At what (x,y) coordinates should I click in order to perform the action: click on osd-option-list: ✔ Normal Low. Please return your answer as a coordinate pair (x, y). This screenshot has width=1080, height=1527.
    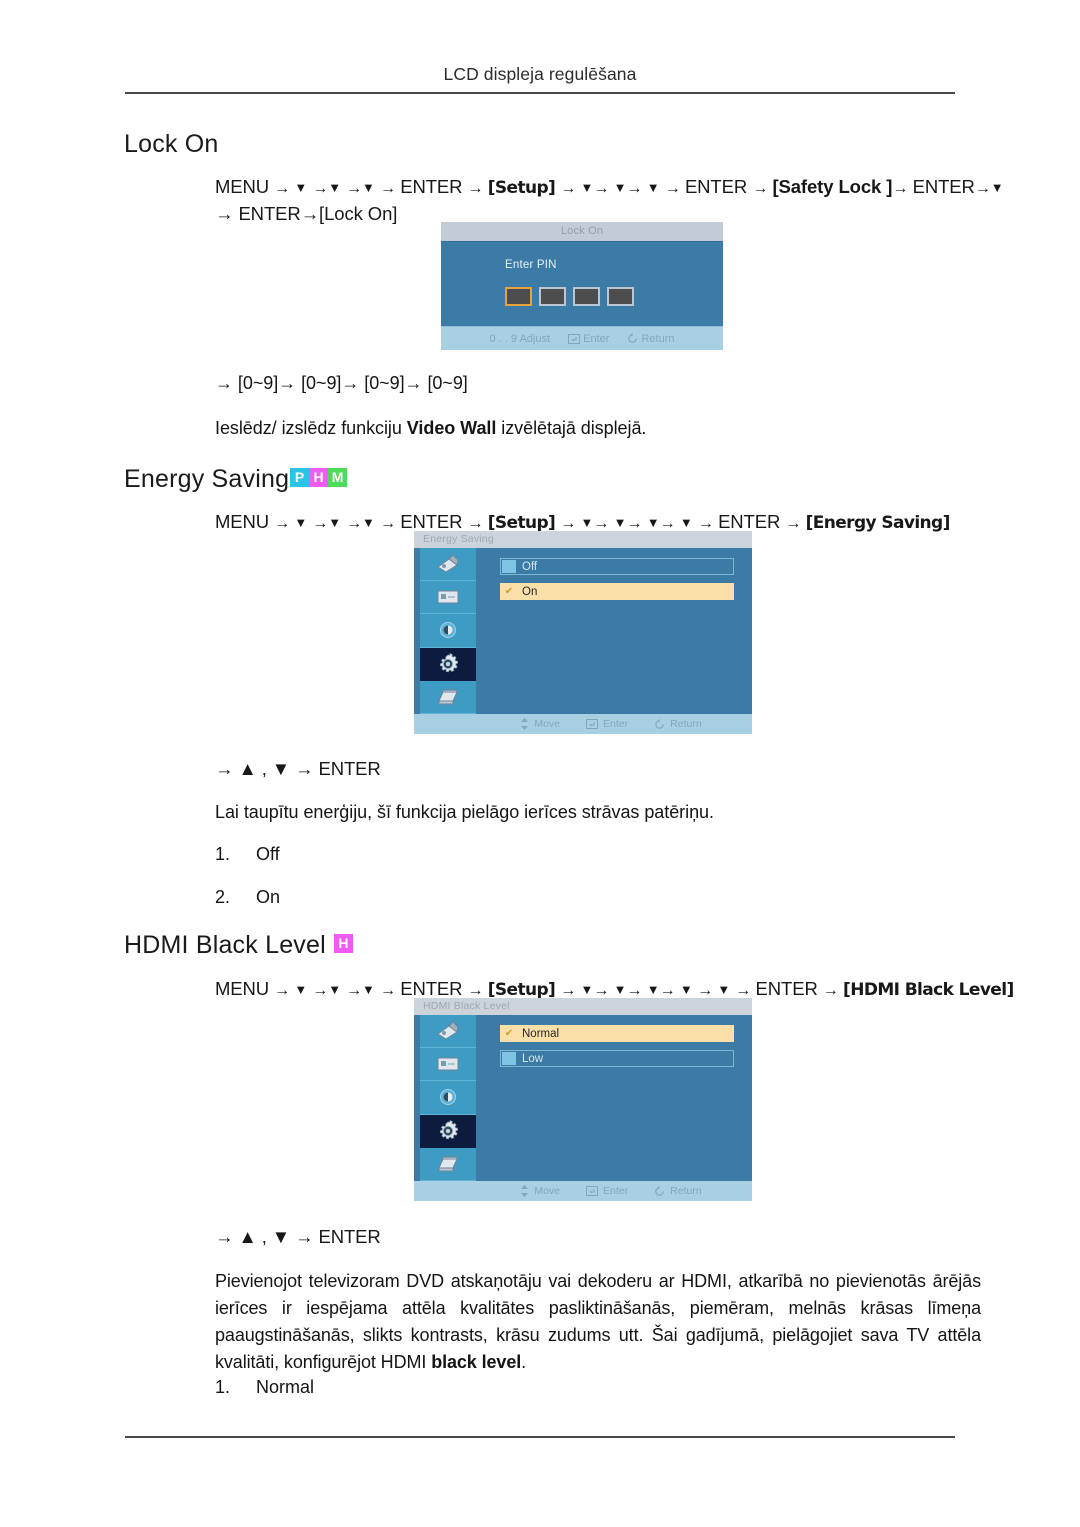
    Looking at the image, I should click on (617, 1050).